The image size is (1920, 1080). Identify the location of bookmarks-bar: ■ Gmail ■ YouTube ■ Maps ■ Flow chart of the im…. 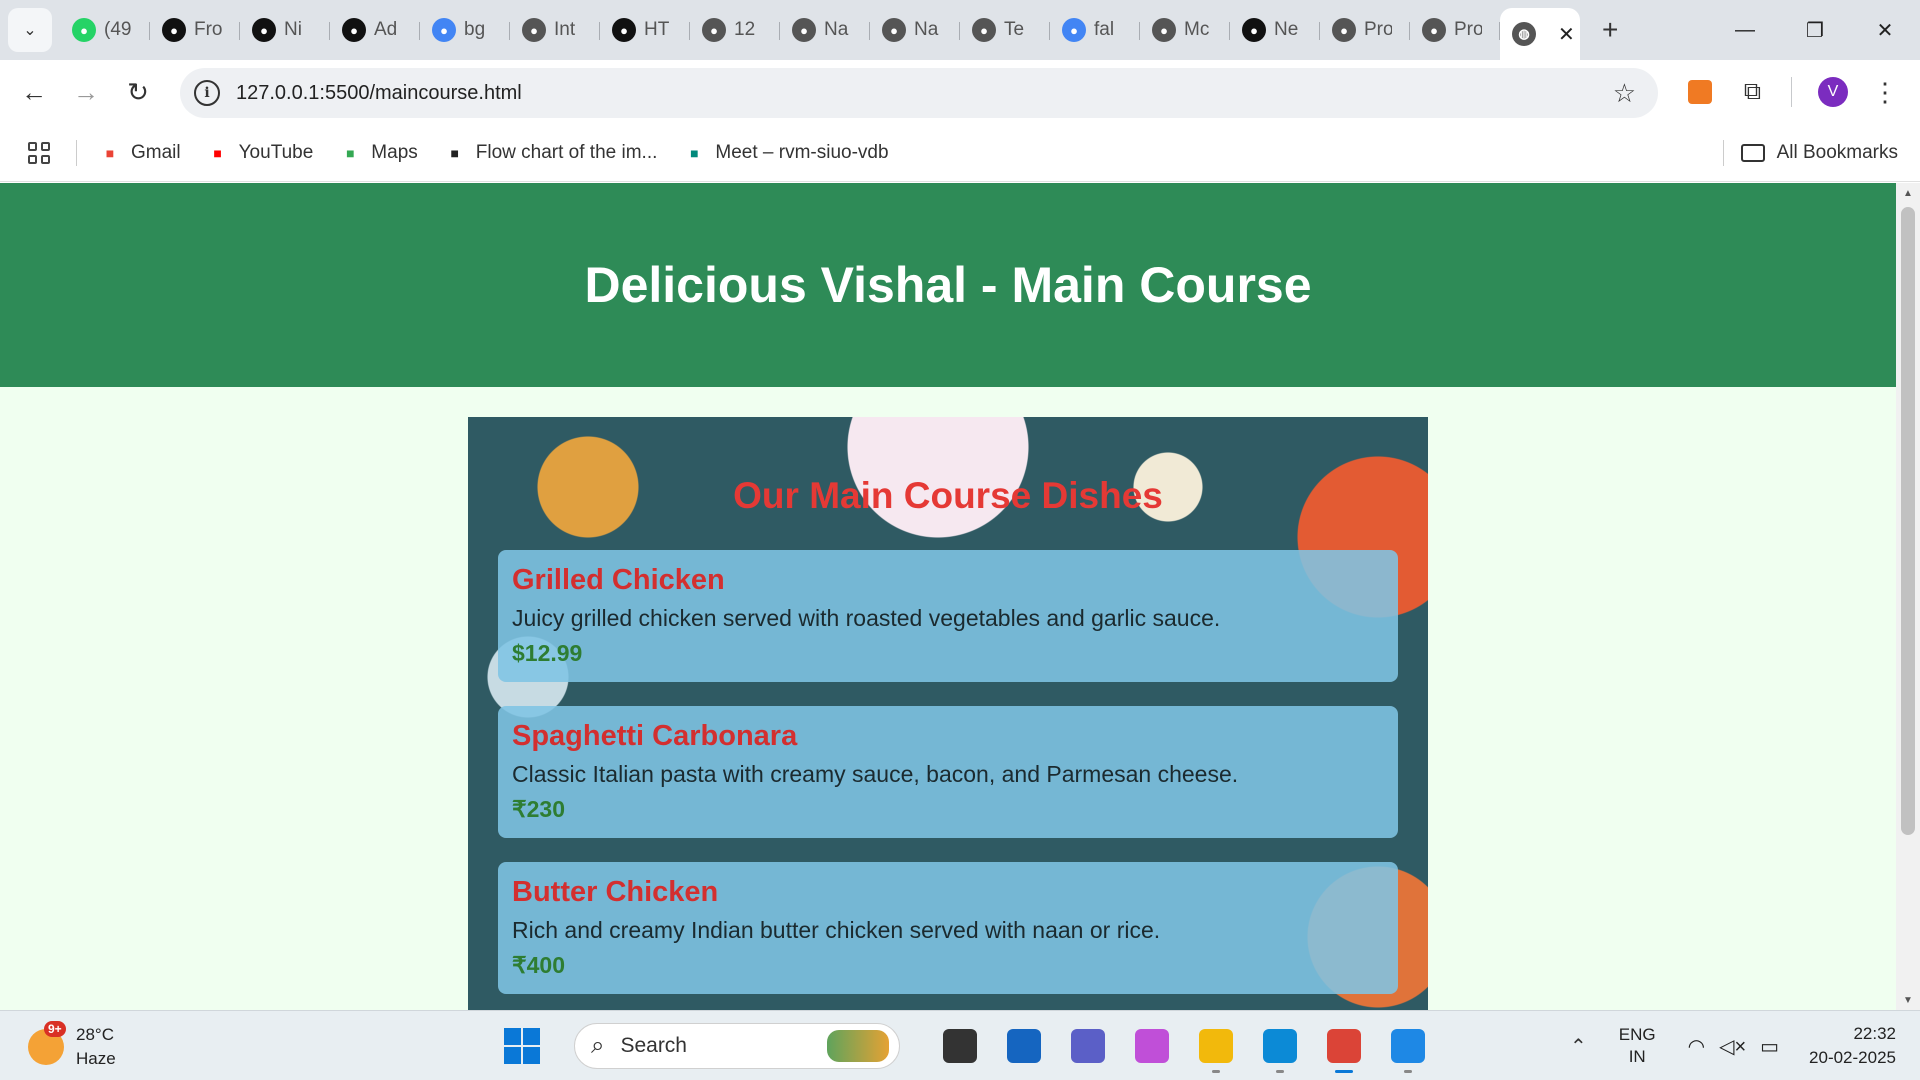
(960, 153).